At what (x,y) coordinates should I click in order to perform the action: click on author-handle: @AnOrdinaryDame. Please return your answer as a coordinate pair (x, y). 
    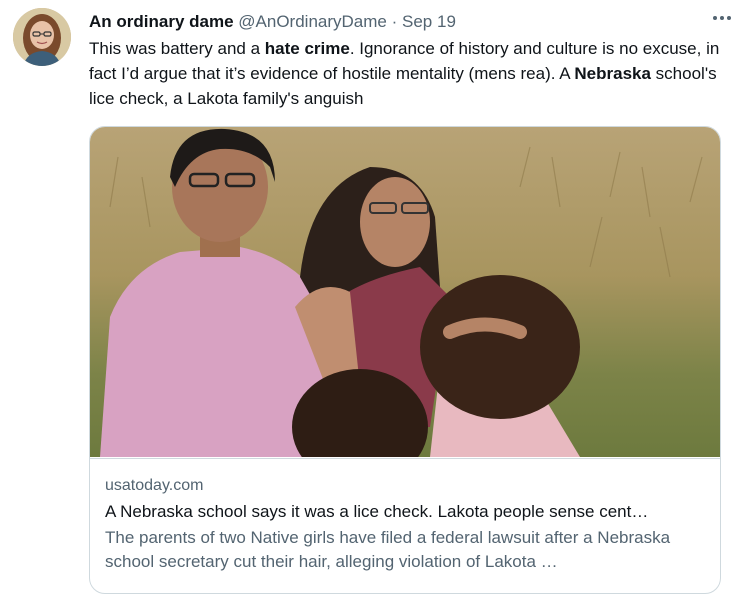
    Looking at the image, I should click on (312, 21).